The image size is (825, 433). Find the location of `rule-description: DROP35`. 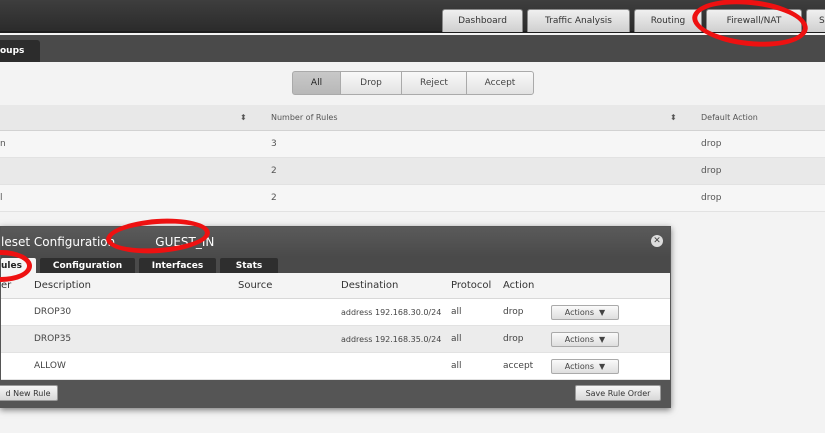

rule-description: DROP35 is located at coordinates (53, 339).